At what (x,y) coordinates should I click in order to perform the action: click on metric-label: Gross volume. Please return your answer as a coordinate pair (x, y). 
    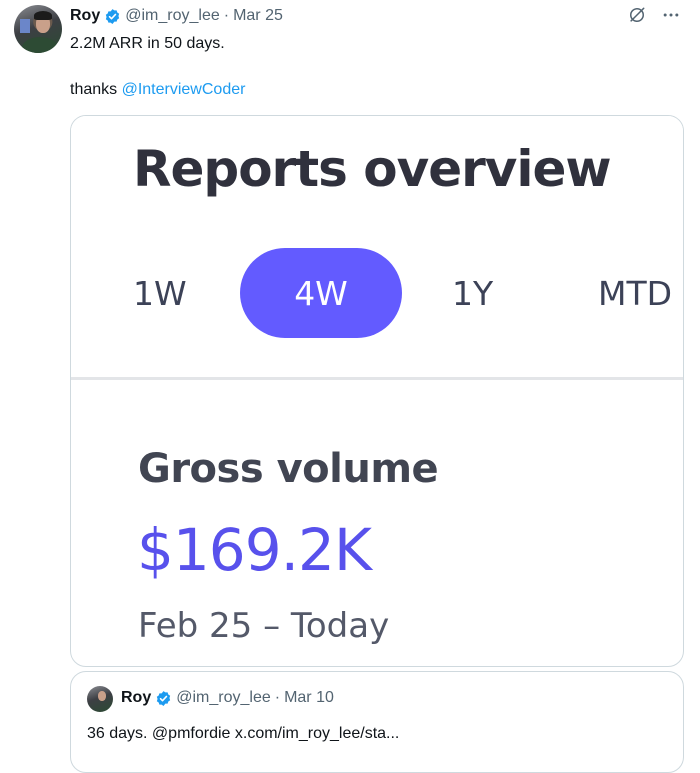
    Looking at the image, I should click on (288, 469).